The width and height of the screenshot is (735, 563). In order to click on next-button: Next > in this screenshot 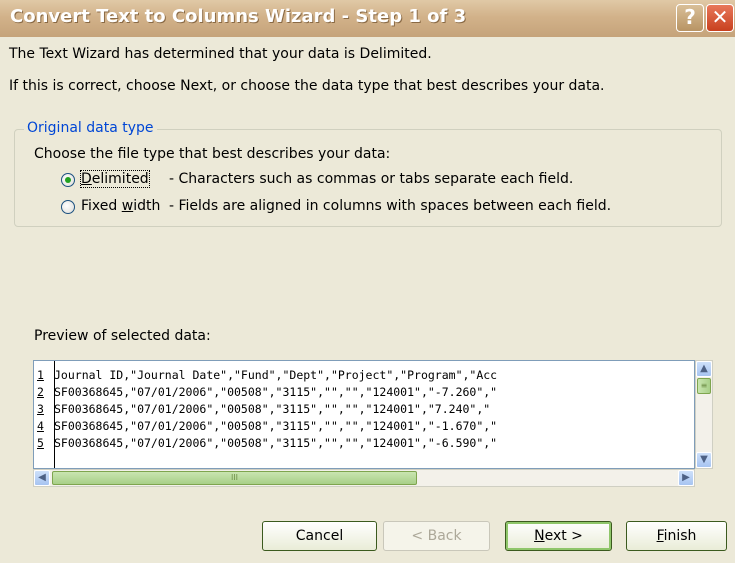, I will do `click(558, 536)`.